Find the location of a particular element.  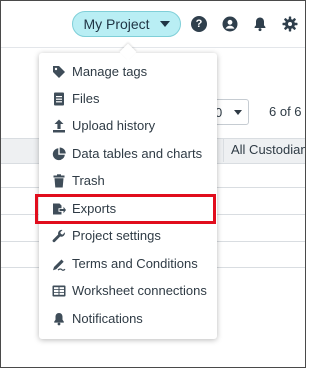

trash-icon is located at coordinates (59, 180).